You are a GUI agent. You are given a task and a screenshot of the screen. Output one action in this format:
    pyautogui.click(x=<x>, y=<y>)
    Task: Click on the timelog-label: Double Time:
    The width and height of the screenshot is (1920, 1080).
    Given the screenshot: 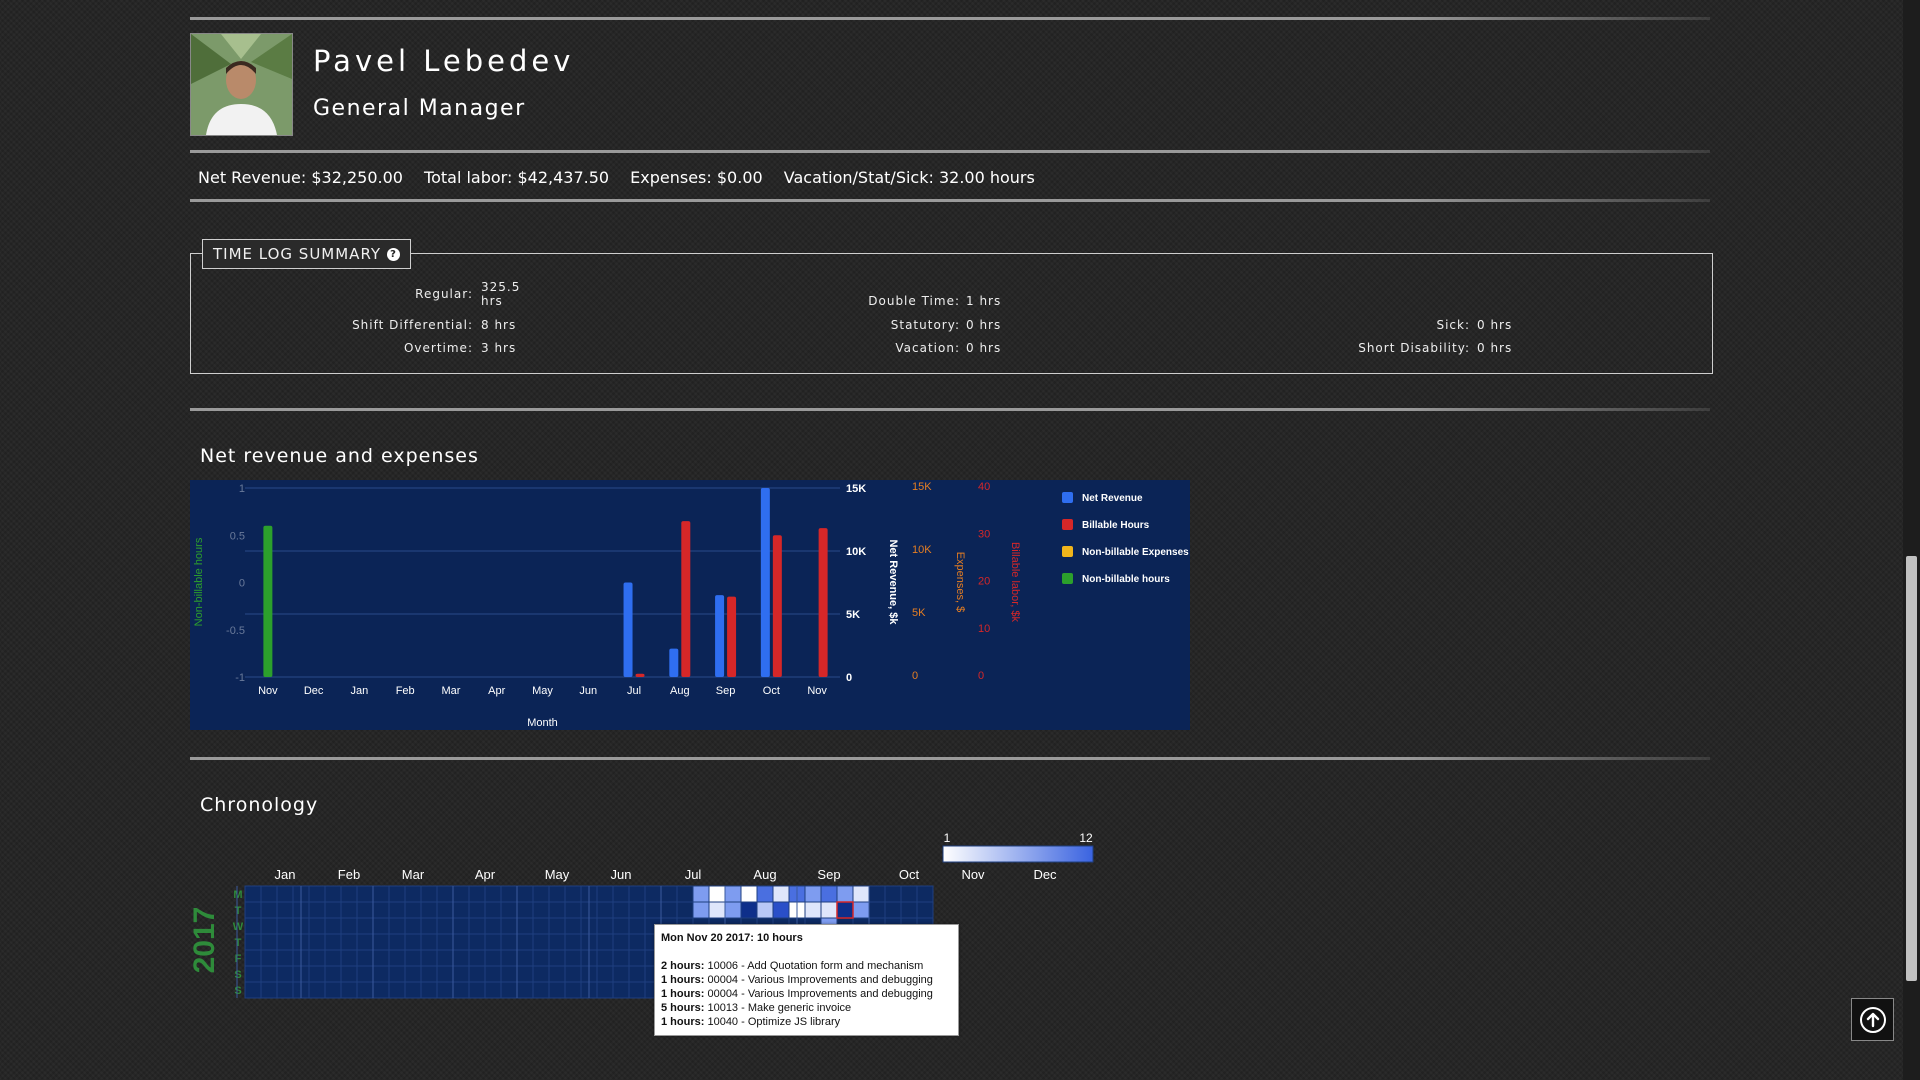 What is the action you would take?
    pyautogui.click(x=914, y=301)
    